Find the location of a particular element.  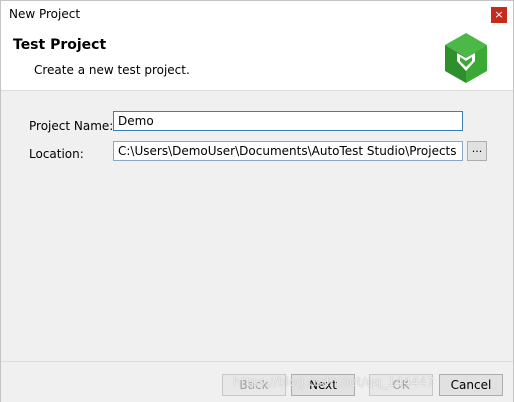

window-title: New Project is located at coordinates (45, 14).